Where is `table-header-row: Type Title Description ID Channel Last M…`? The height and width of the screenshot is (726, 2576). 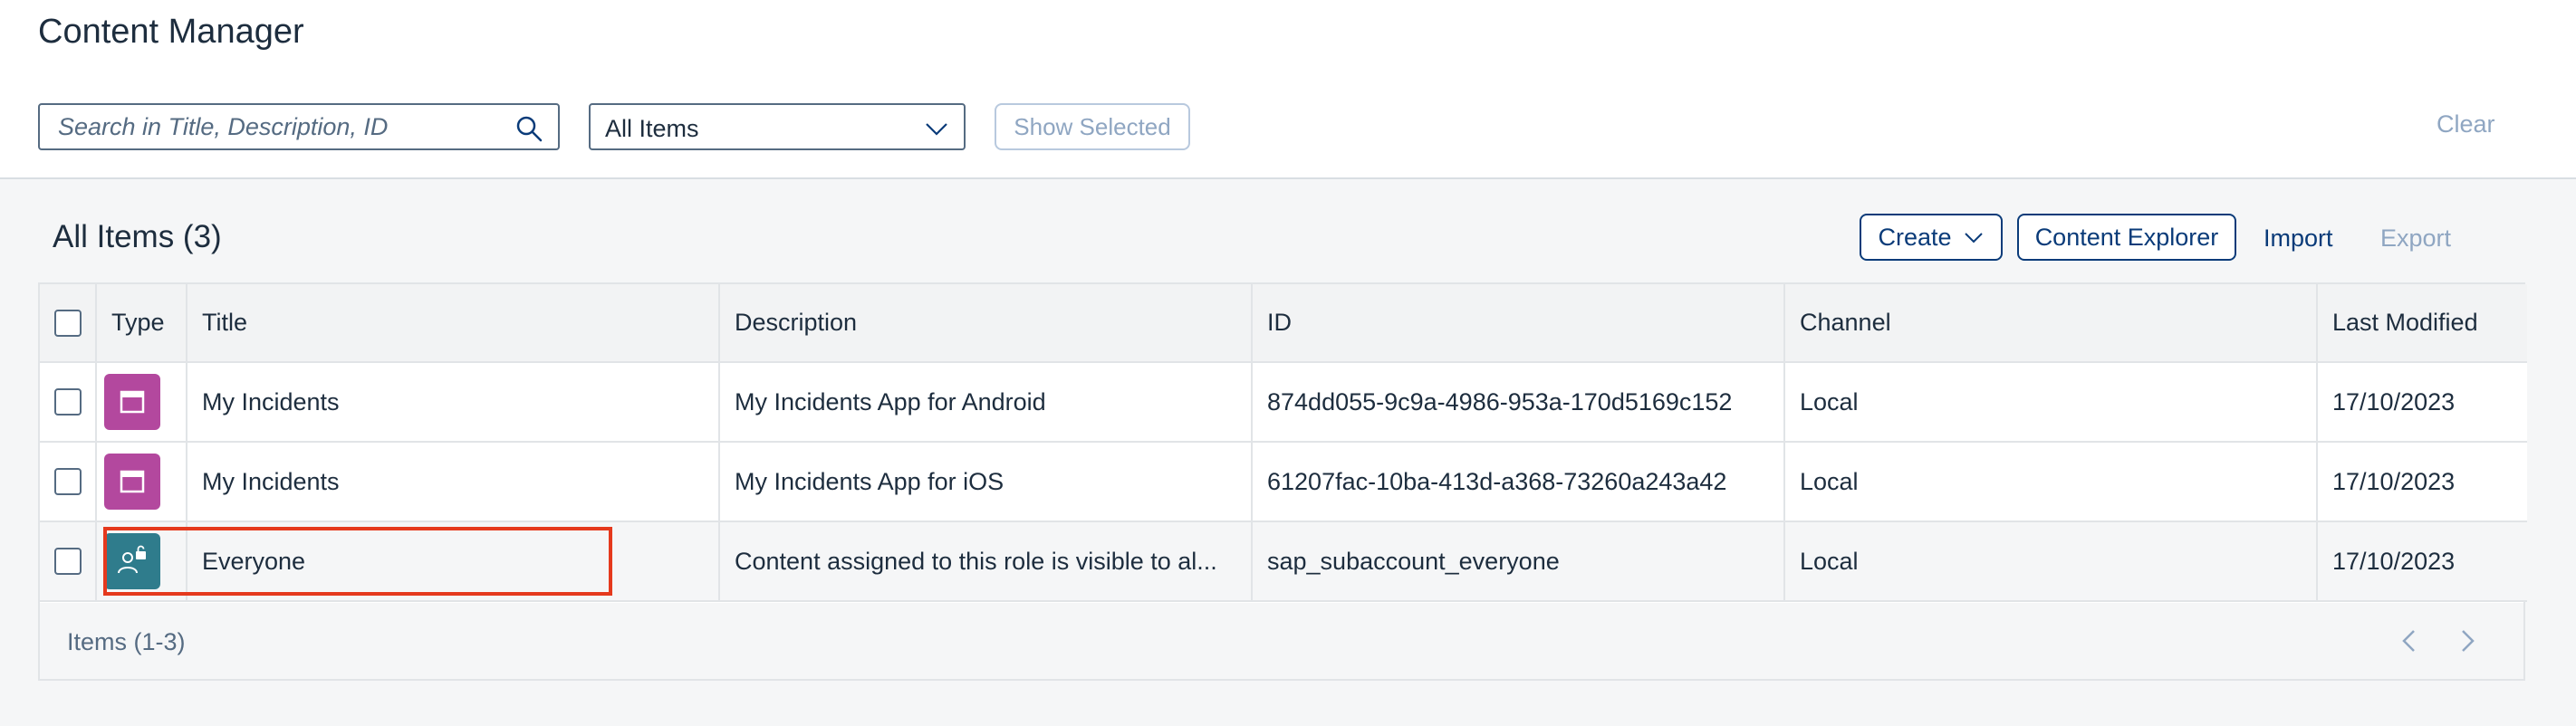 table-header-row: Type Title Description ID Channel Last M… is located at coordinates (1283, 323).